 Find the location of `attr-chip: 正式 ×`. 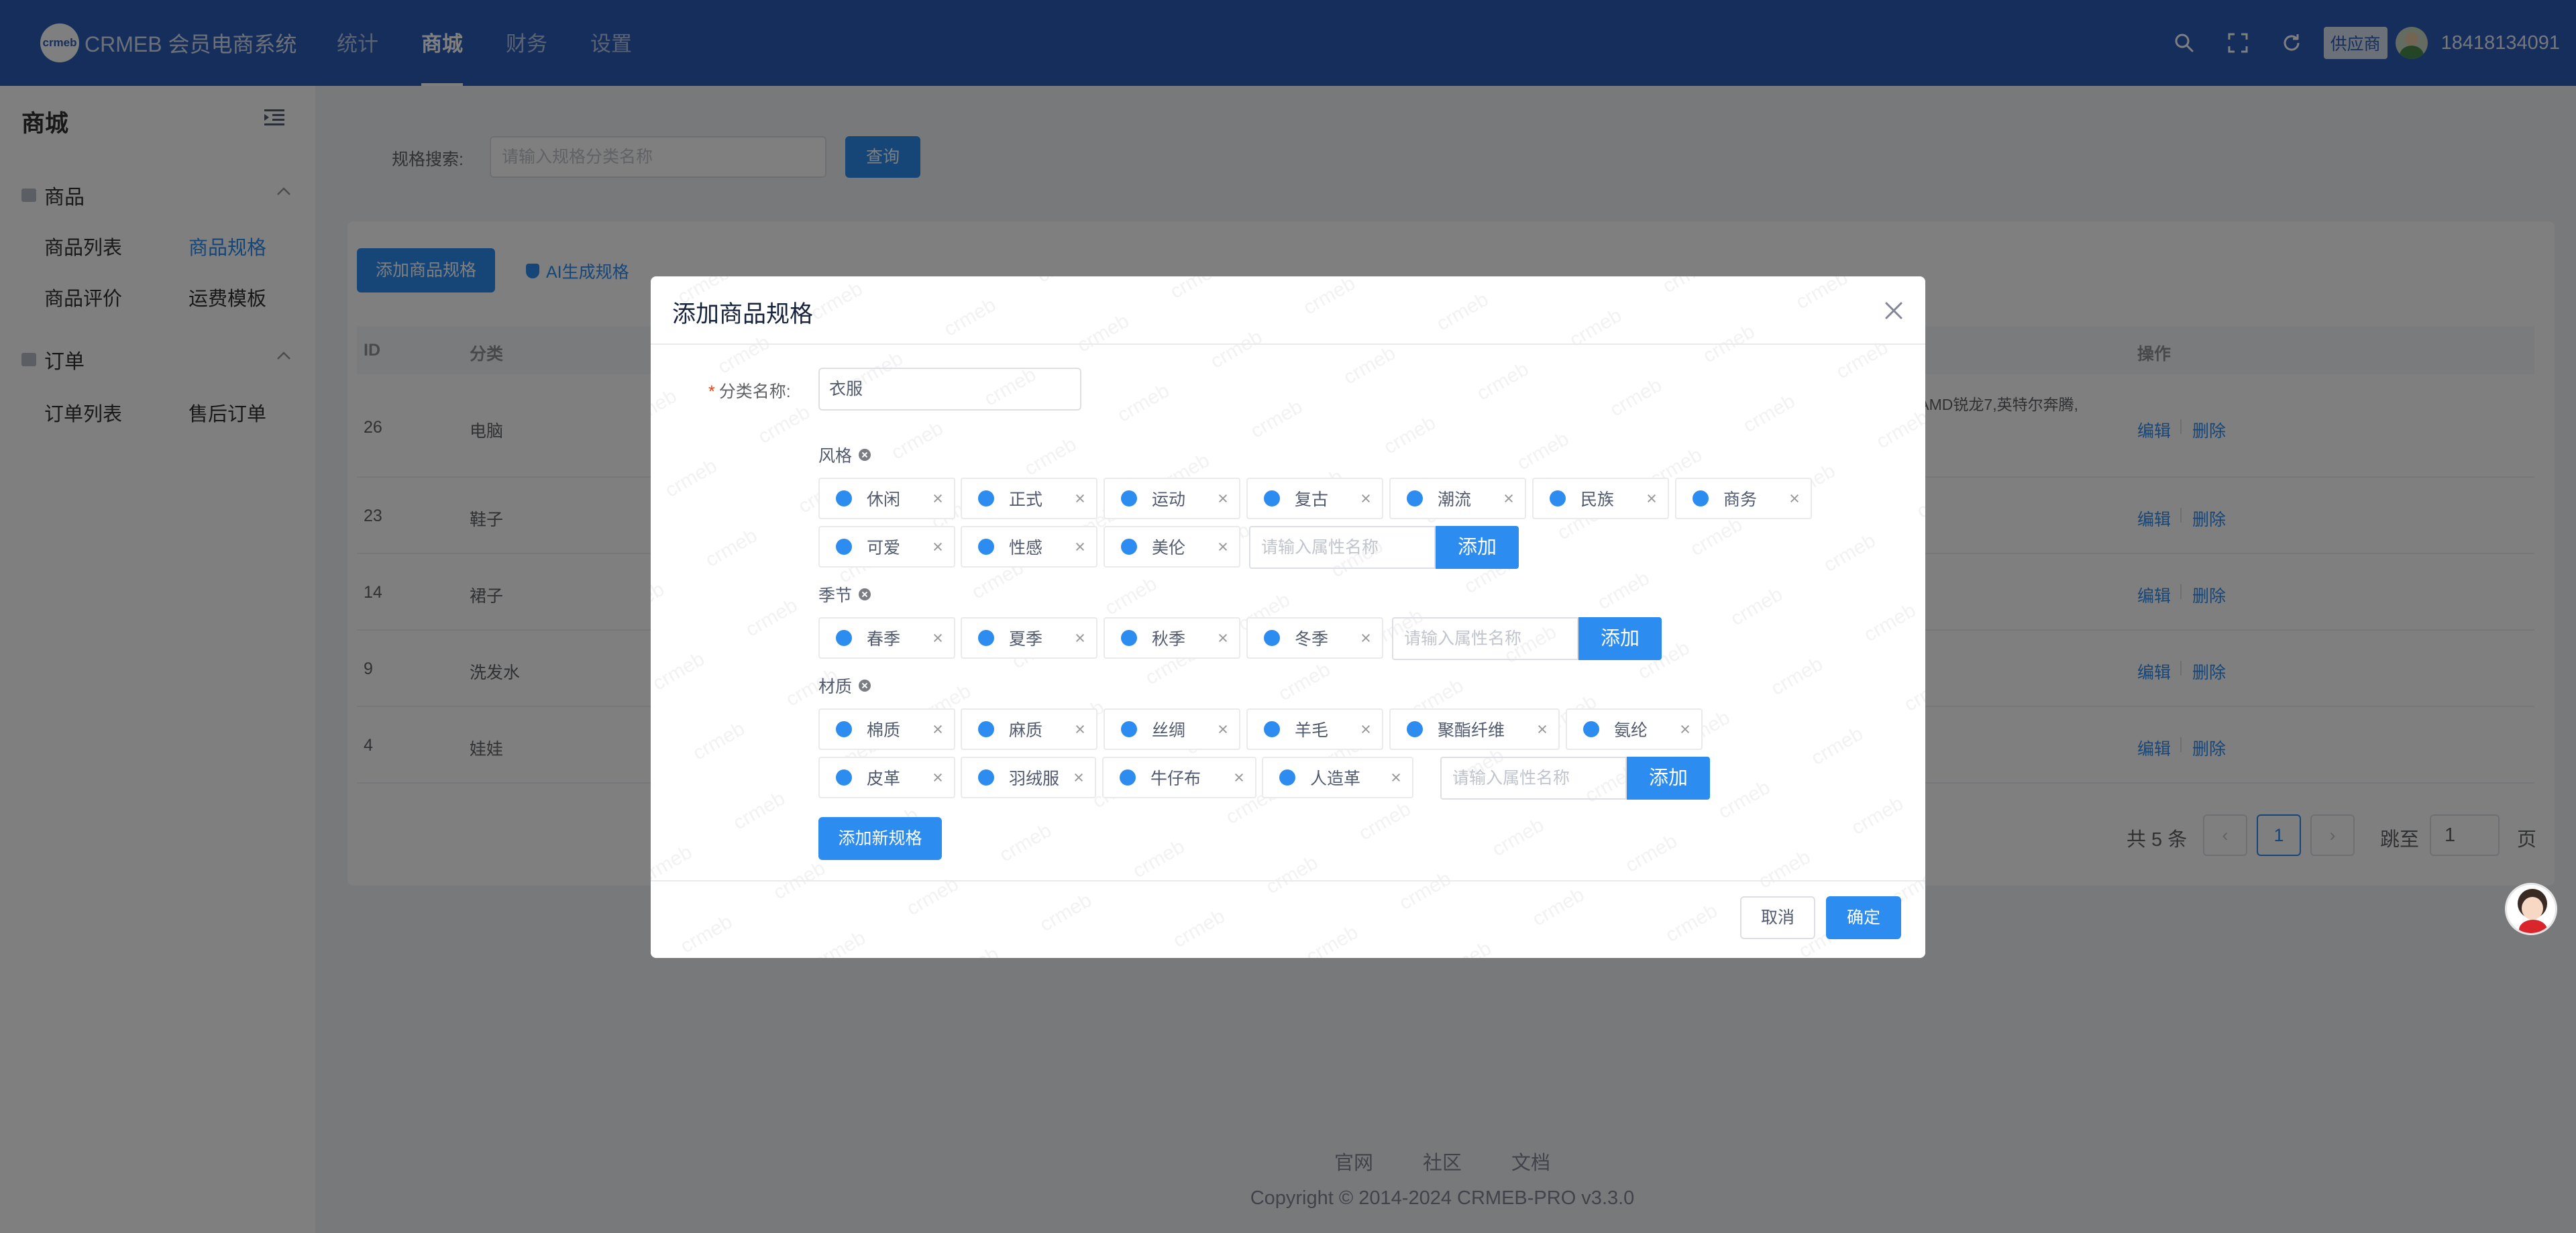

attr-chip: 正式 × is located at coordinates (1029, 499).